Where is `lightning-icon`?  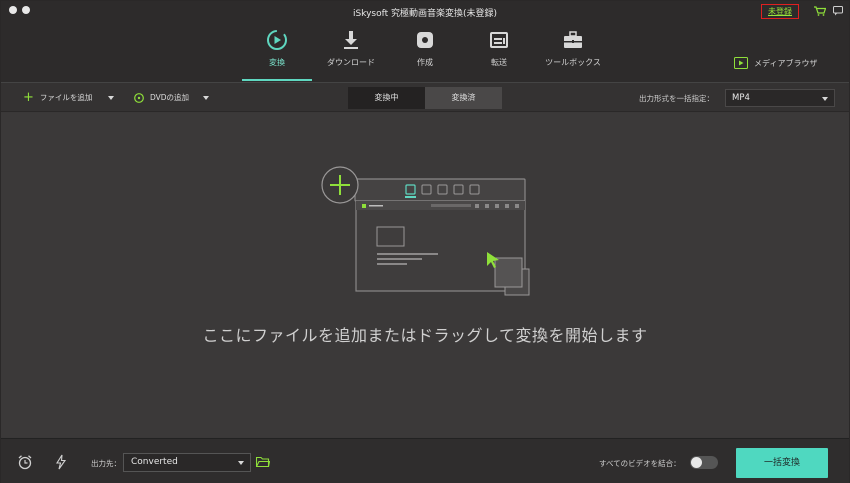
lightning-icon is located at coordinates (61, 462).